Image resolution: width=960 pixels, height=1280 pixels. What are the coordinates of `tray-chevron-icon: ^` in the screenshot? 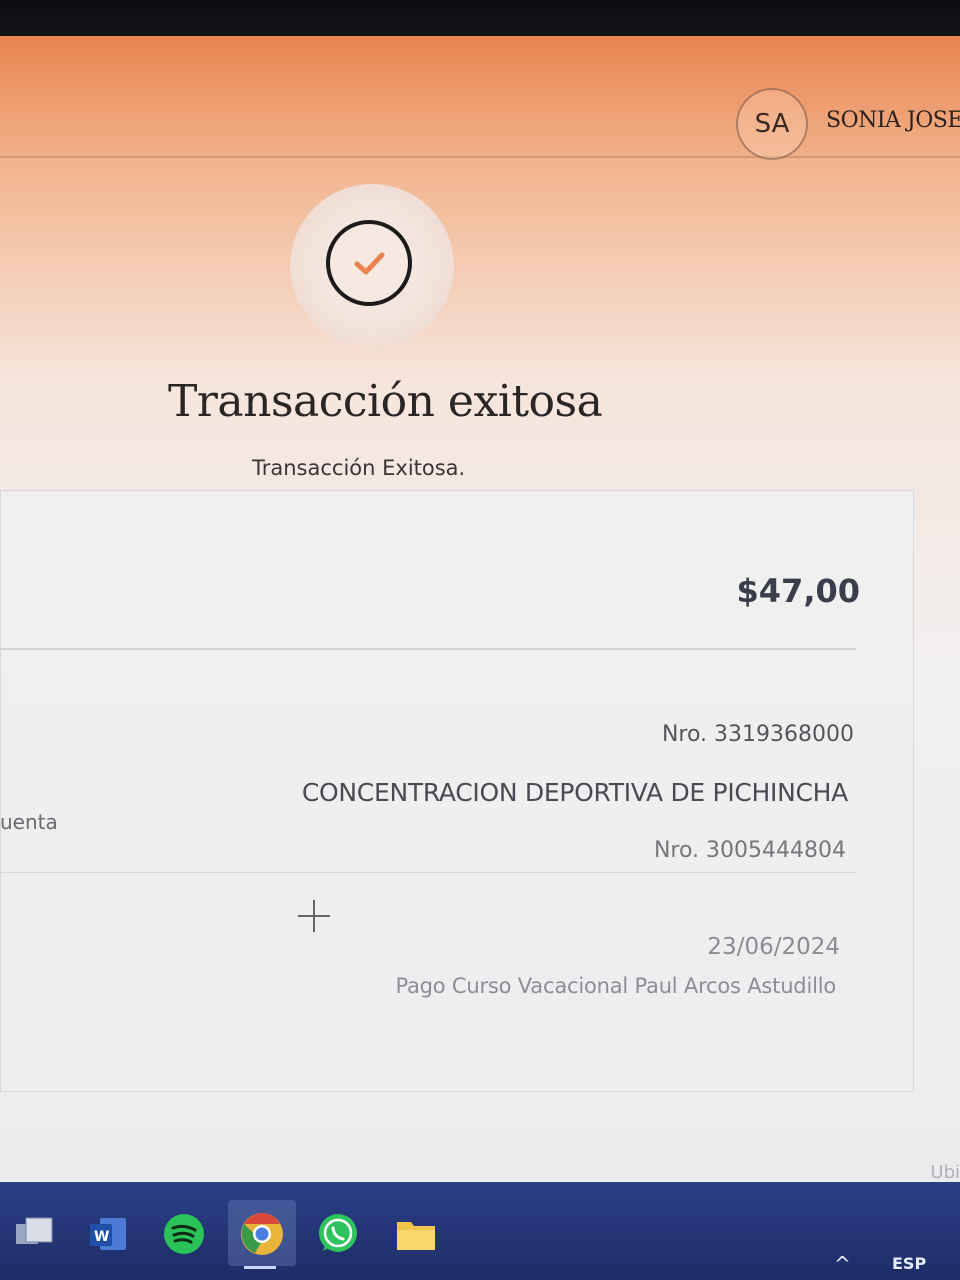 It's located at (842, 1264).